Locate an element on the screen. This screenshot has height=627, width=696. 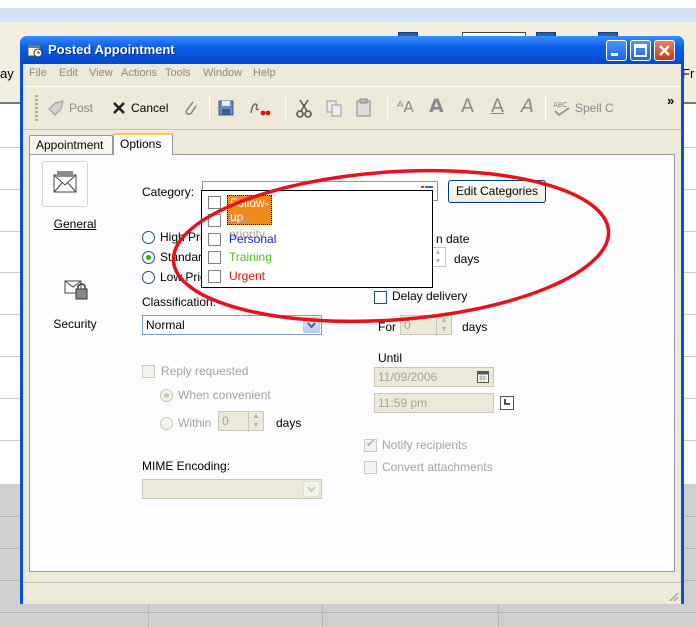
post-label: Post is located at coordinates (81, 108).